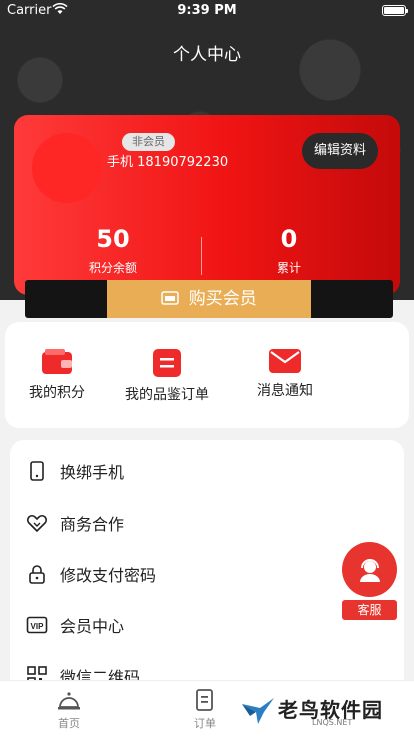 The image size is (414, 736). Describe the element at coordinates (205, 723) in the screenshot. I see `tab-label: 订单` at that location.